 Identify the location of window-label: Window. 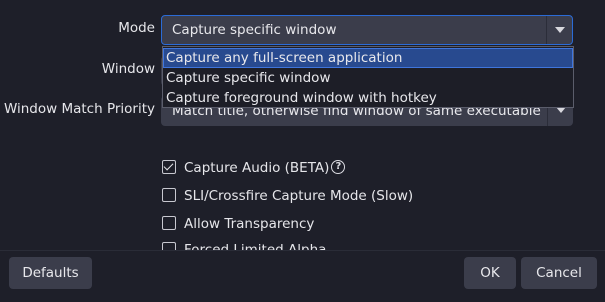
(128, 69).